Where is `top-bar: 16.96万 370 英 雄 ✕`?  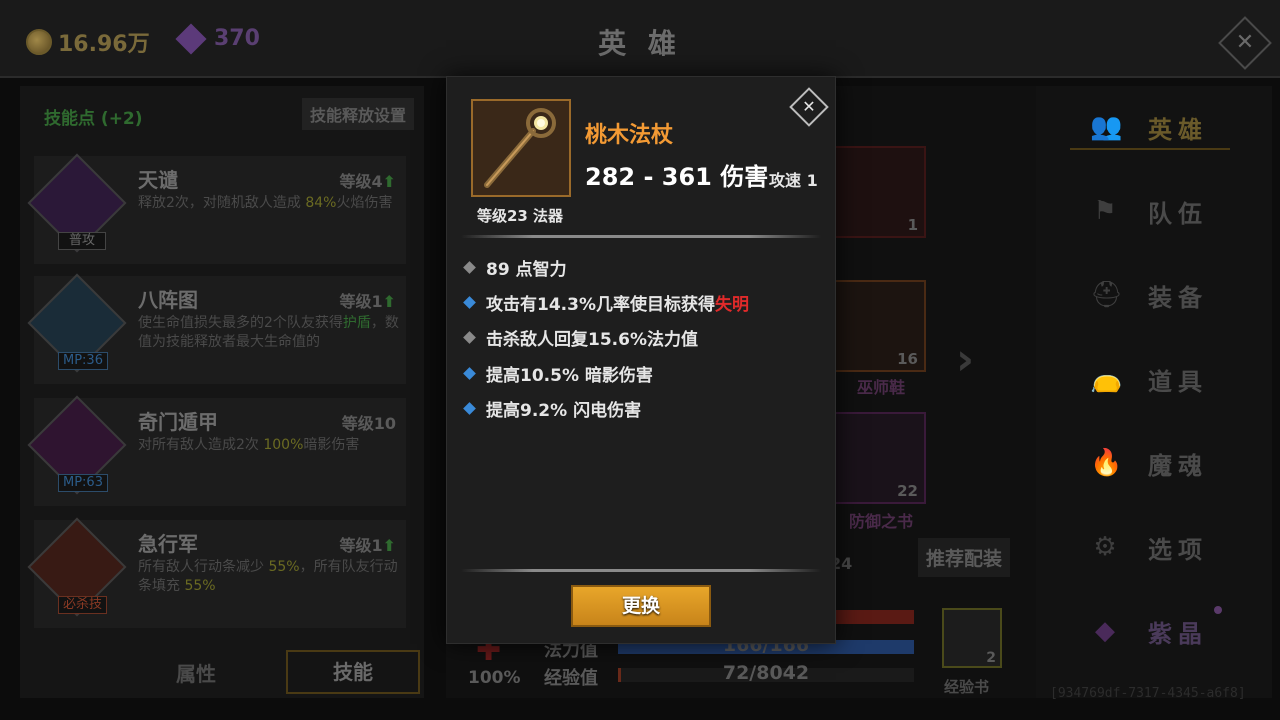 top-bar: 16.96万 370 英 雄 ✕ is located at coordinates (640, 39).